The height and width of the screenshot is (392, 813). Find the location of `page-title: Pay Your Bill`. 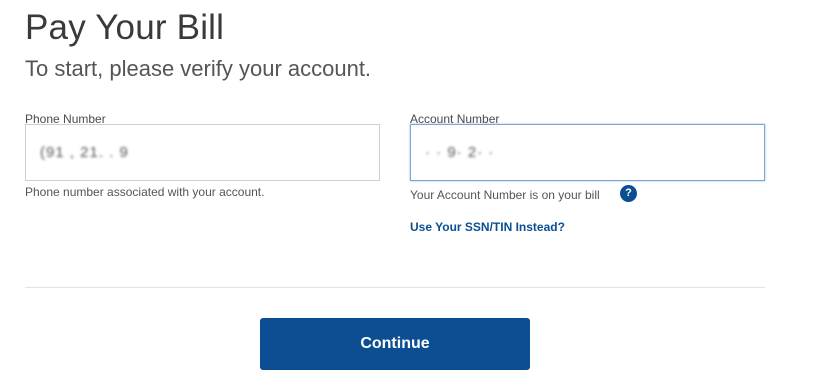

page-title: Pay Your Bill is located at coordinates (125, 27).